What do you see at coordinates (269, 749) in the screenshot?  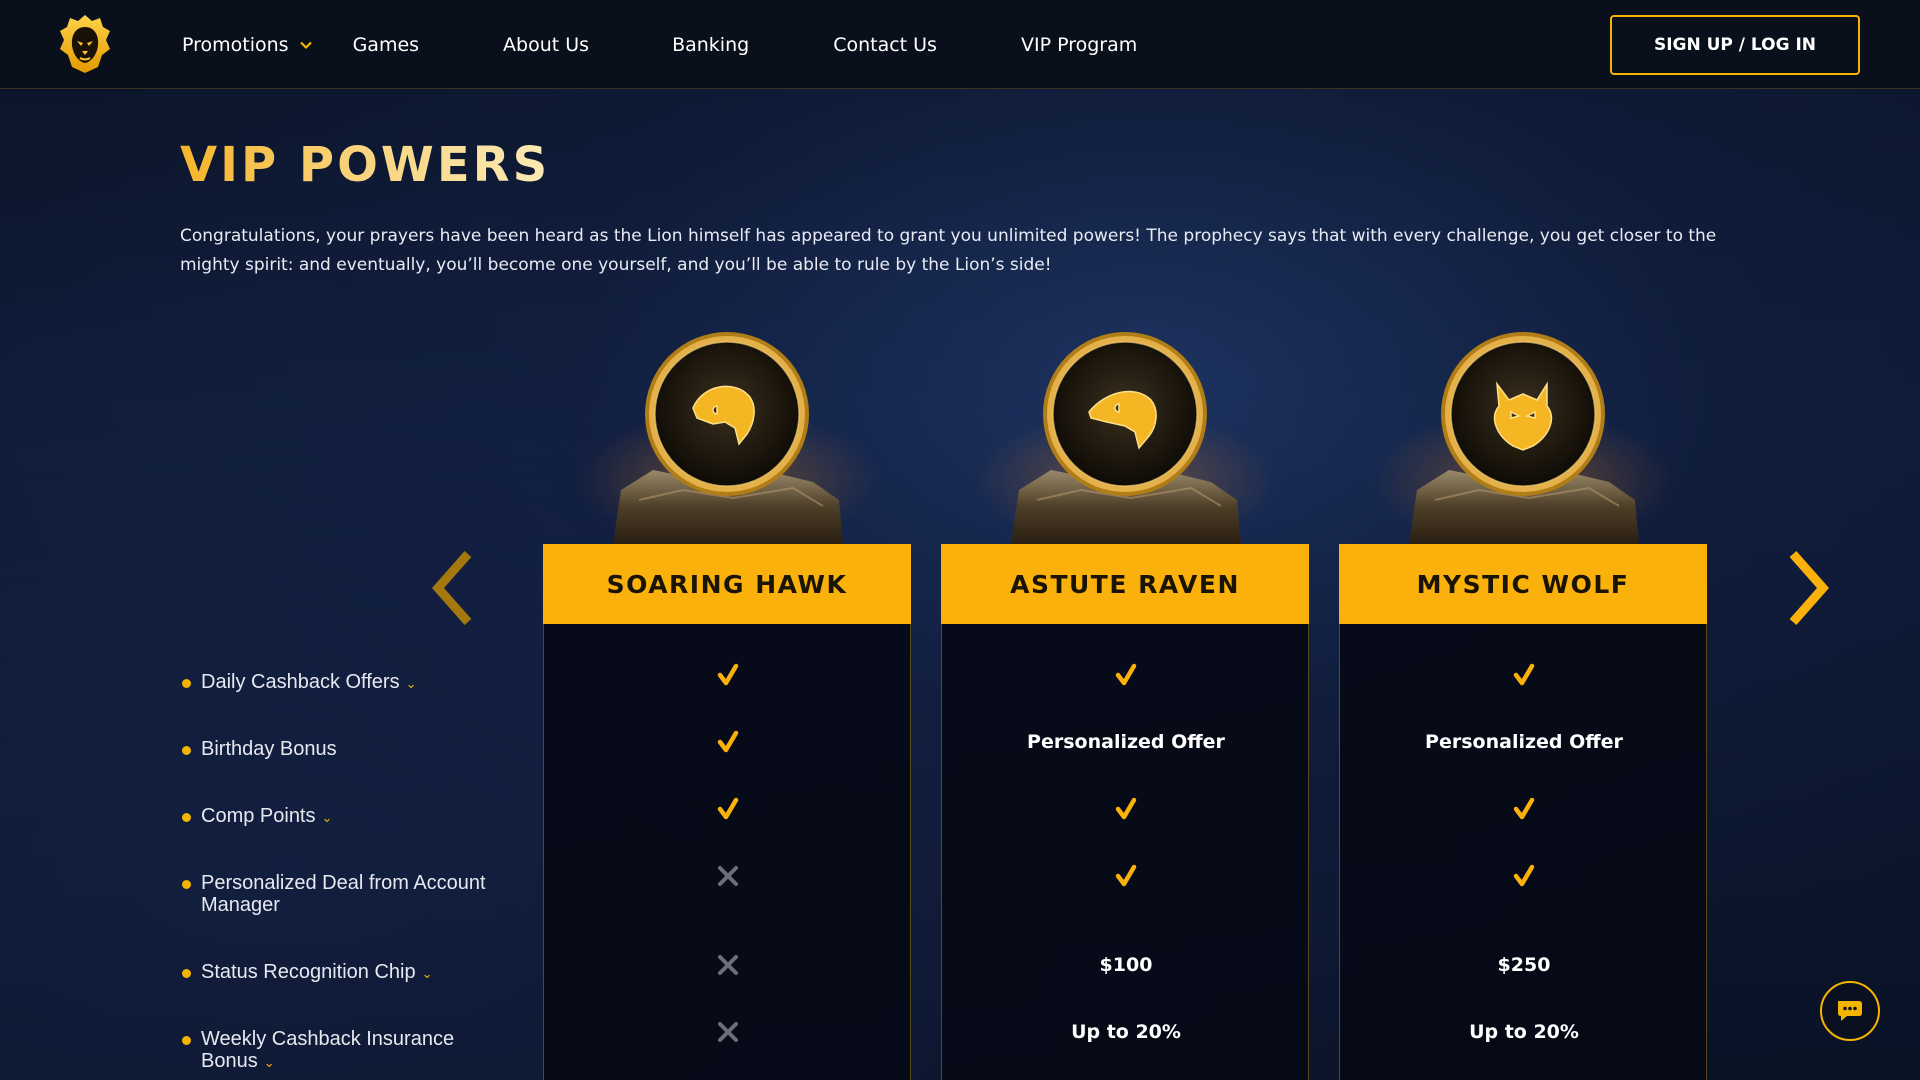 I see `feature-label: Birthday Bonus` at bounding box center [269, 749].